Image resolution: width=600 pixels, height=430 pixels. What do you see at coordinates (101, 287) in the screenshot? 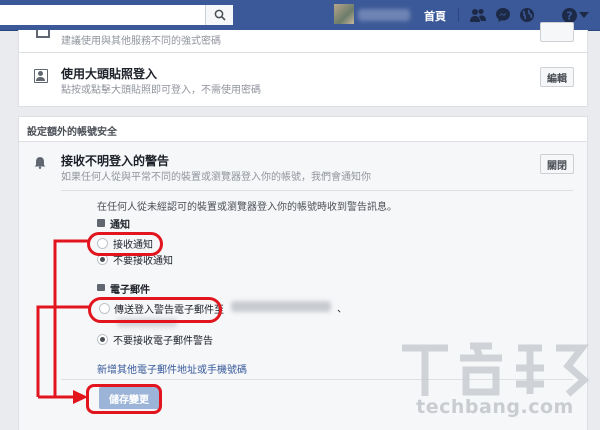
I see `email-icon` at bounding box center [101, 287].